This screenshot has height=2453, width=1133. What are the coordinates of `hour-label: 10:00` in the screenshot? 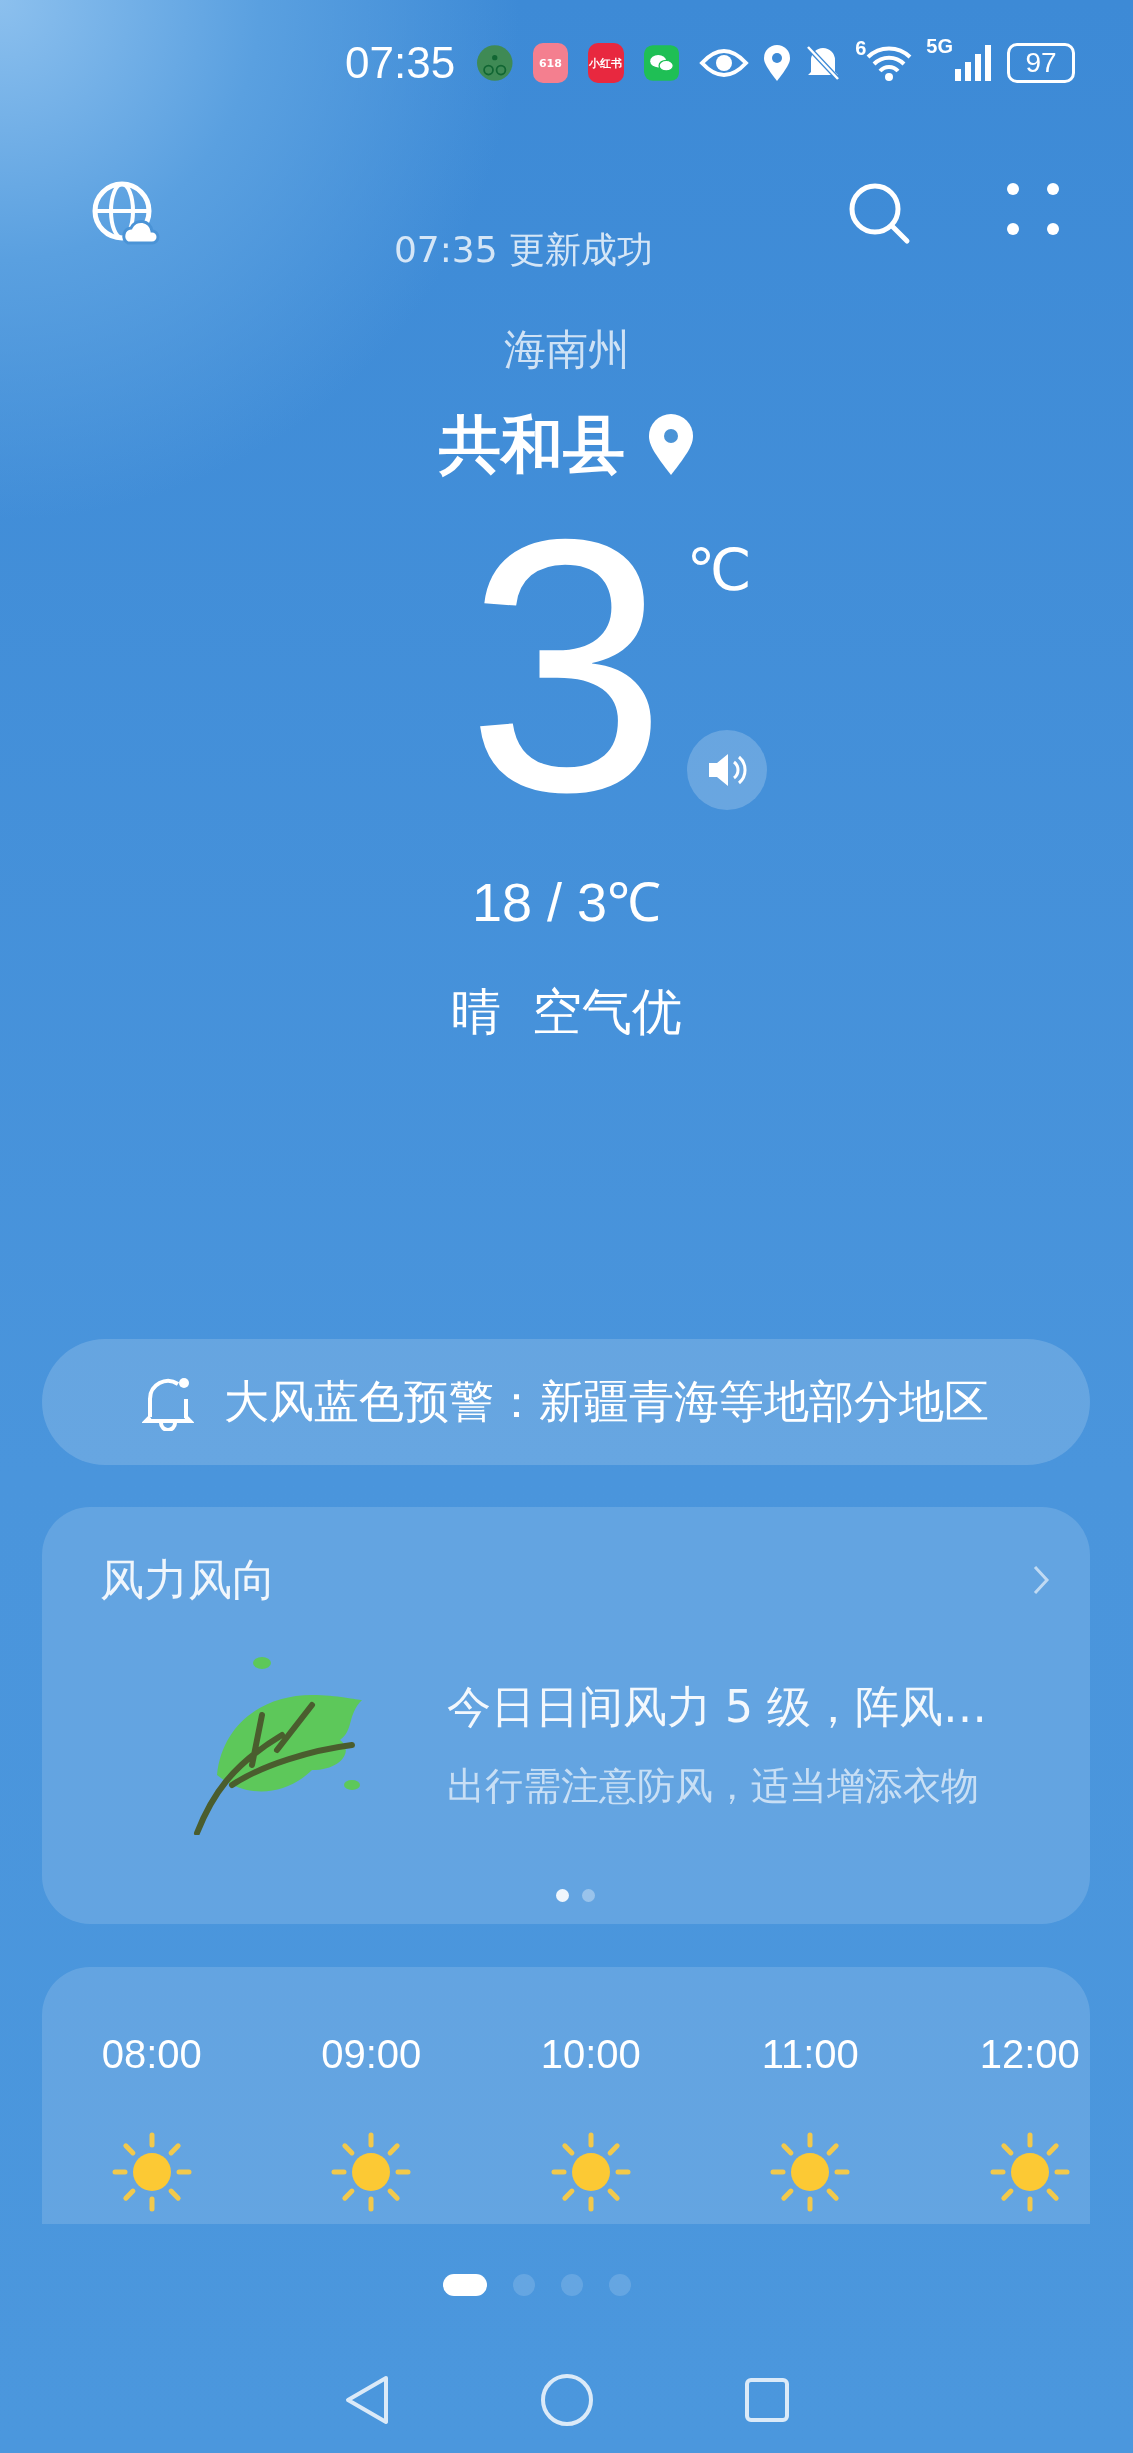 It's located at (590, 2054).